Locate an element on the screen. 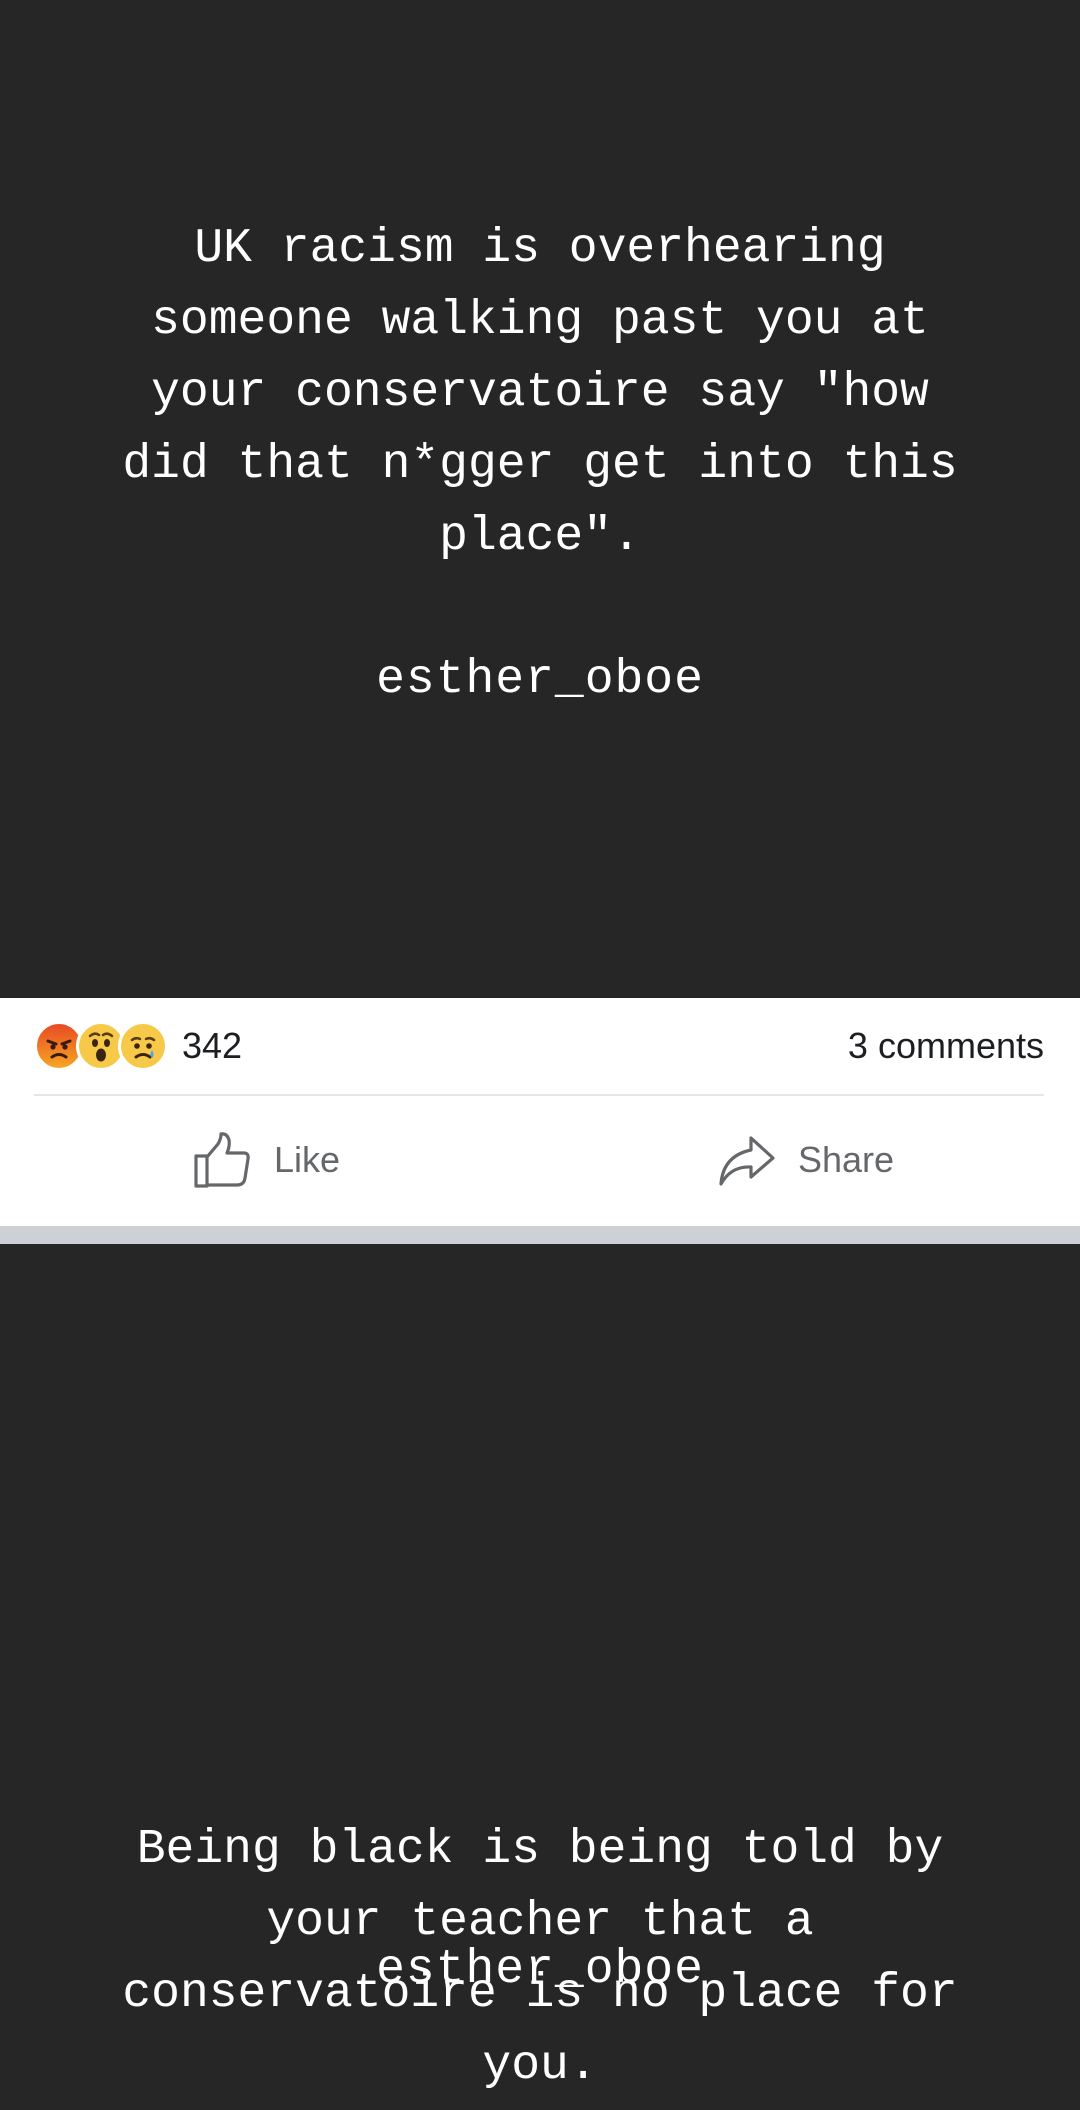 Image resolution: width=1080 pixels, height=2110 pixels. like-label: Like is located at coordinates (307, 1159).